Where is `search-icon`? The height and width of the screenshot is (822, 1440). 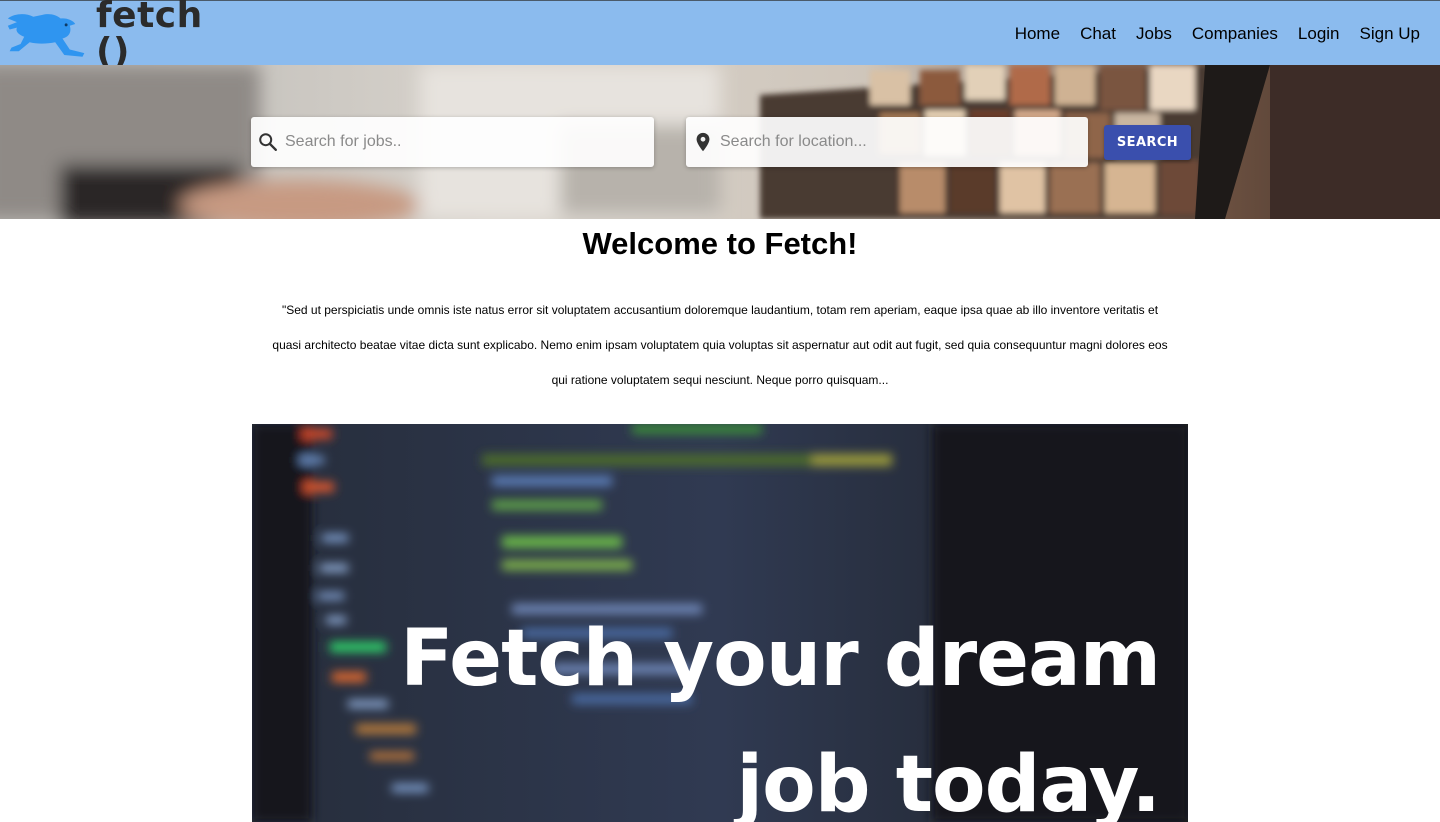
search-icon is located at coordinates (268, 142).